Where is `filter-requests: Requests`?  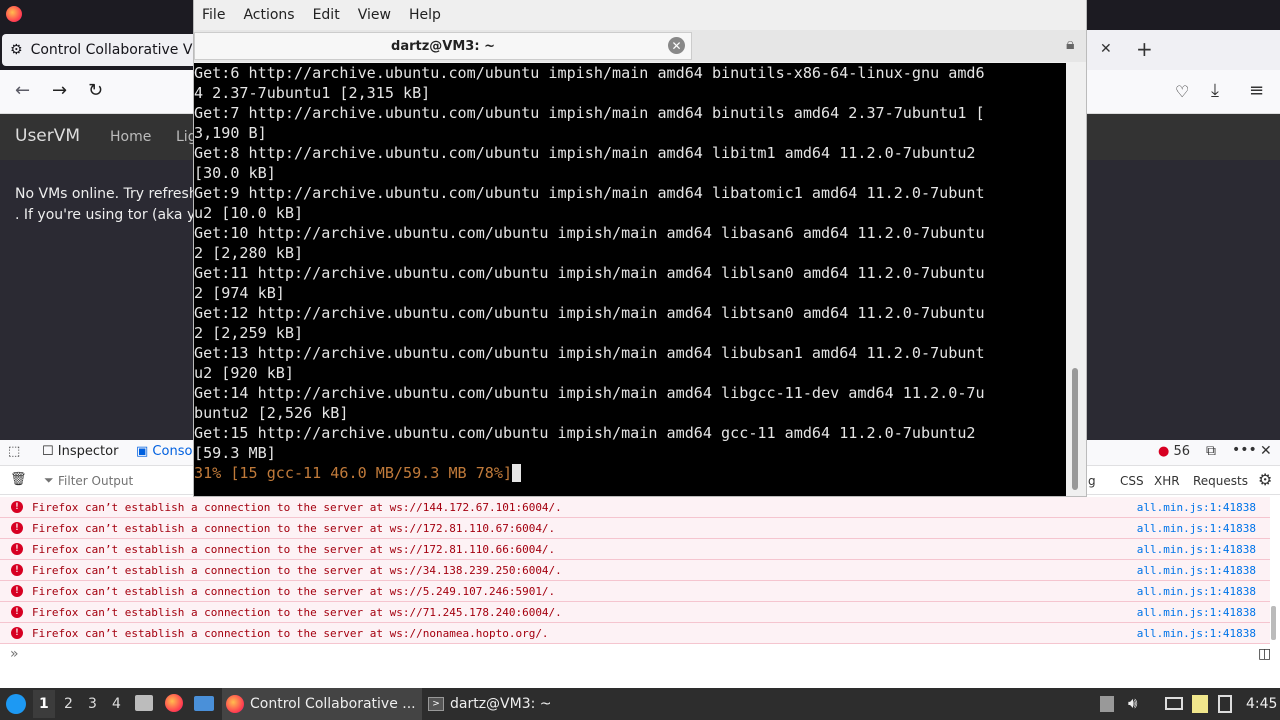 filter-requests: Requests is located at coordinates (1220, 481).